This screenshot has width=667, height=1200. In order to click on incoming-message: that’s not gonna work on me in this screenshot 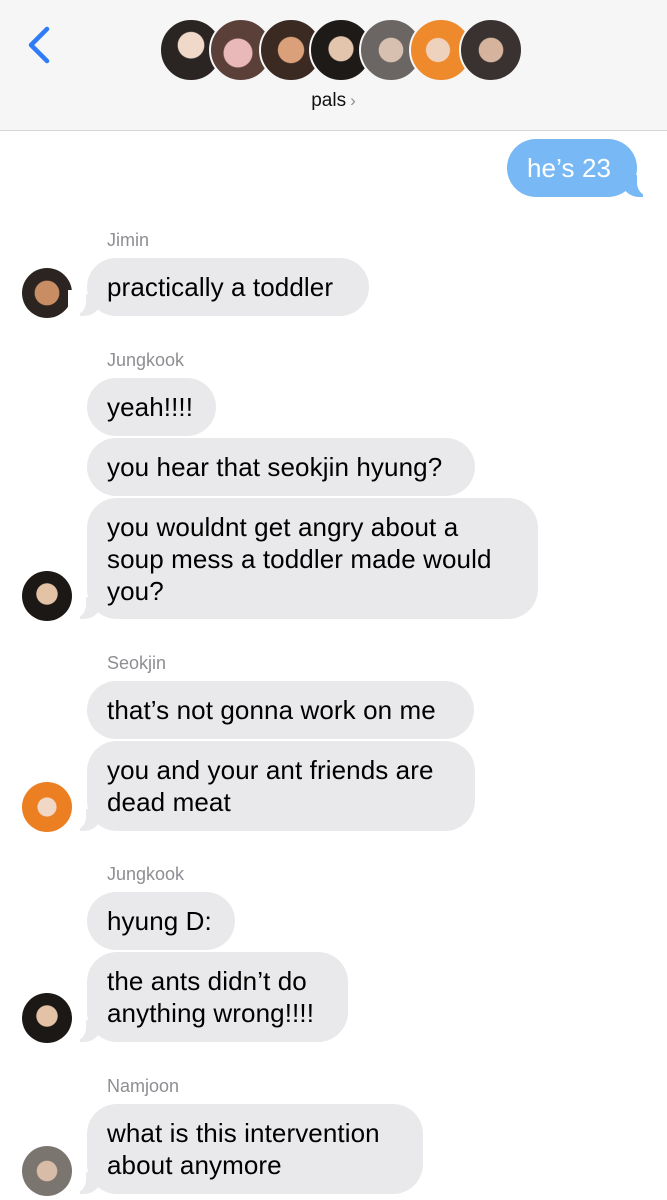, I will do `click(280, 710)`.